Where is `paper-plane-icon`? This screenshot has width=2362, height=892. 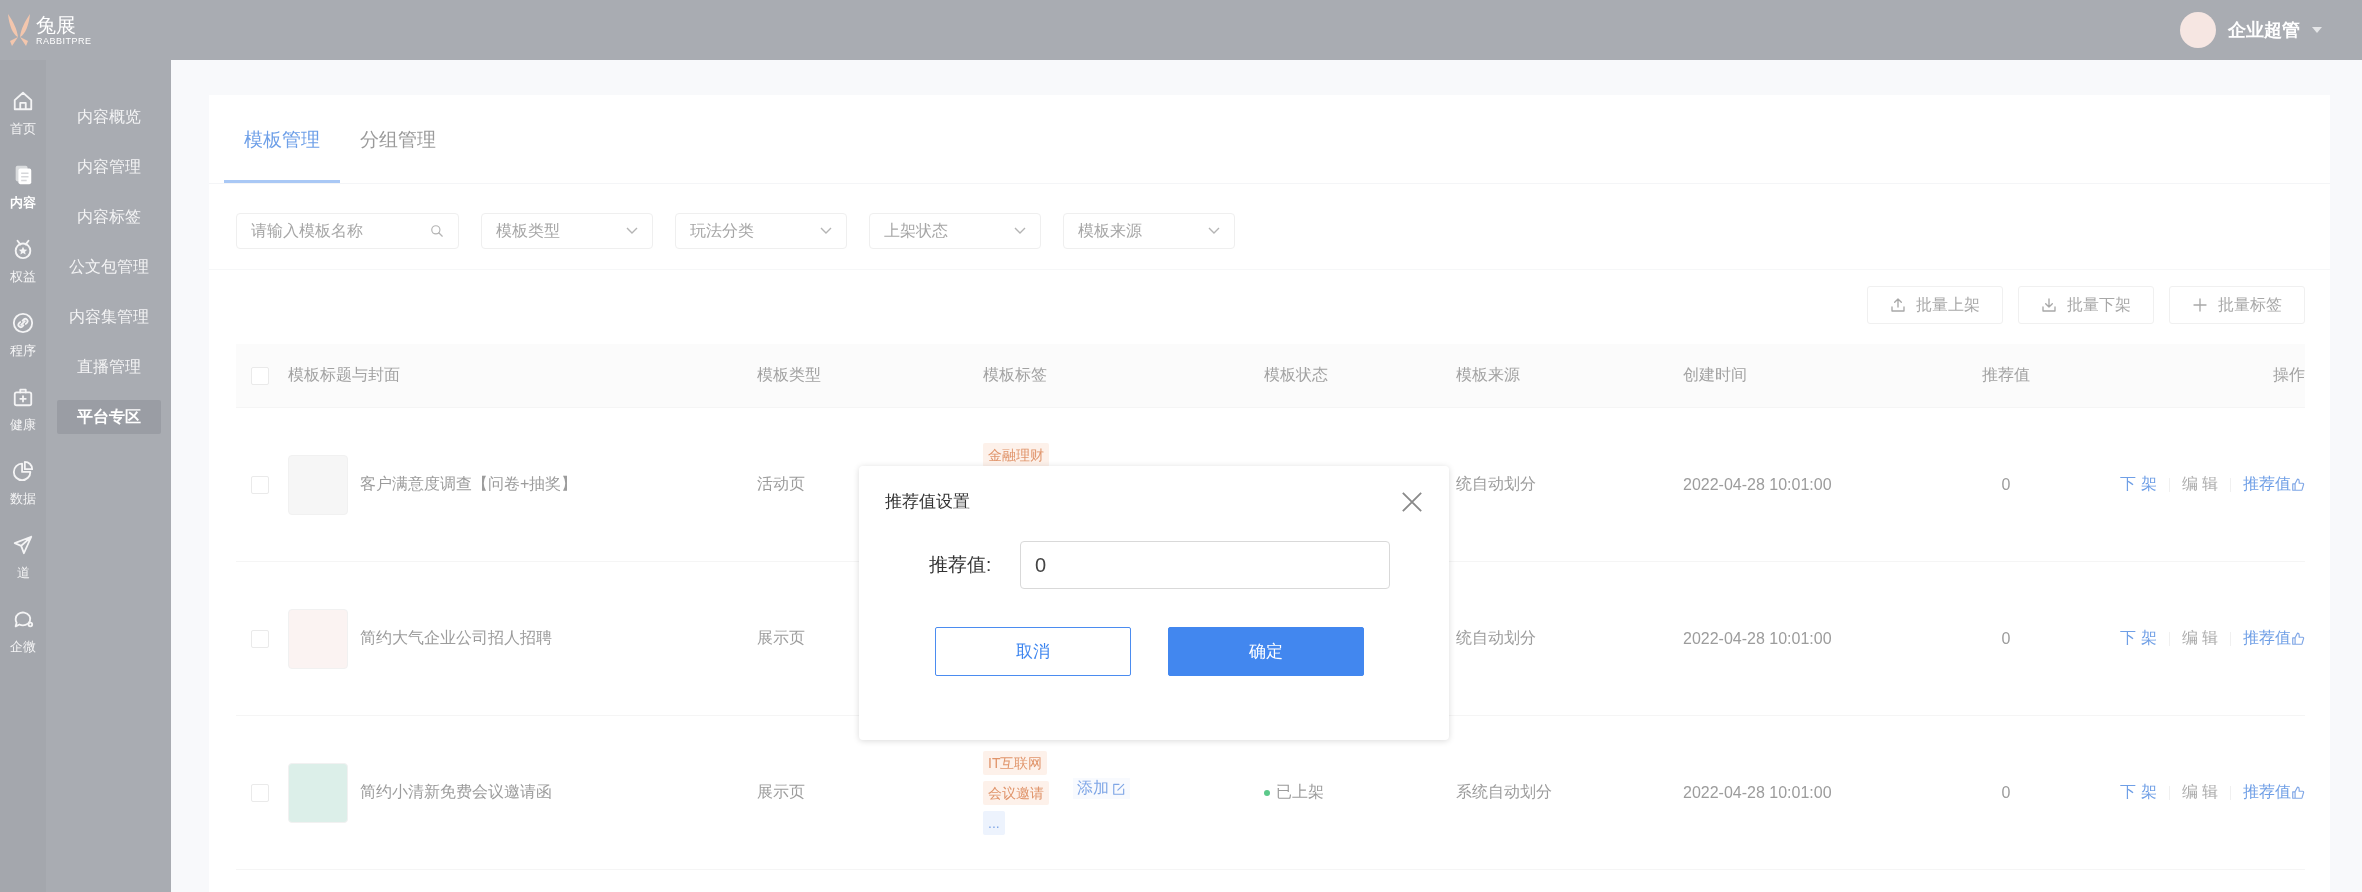
paper-plane-icon is located at coordinates (23, 545).